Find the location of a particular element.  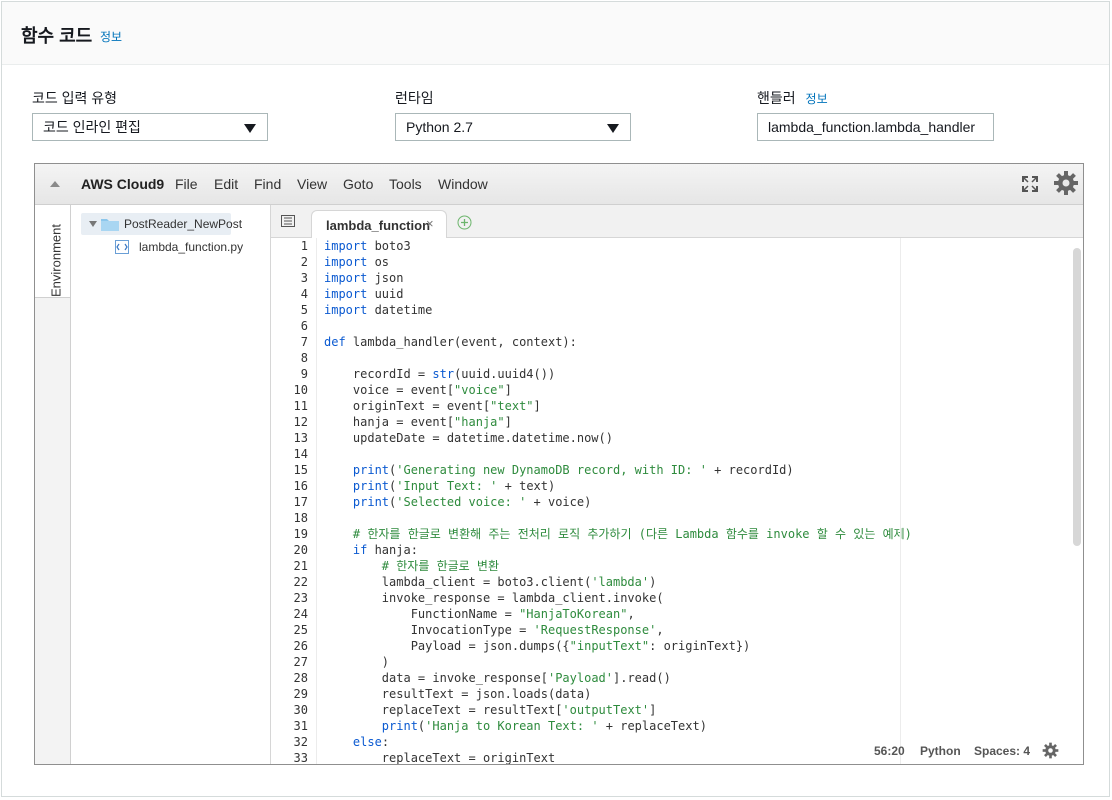

tree-root-label: PostReader_NewPost is located at coordinates (183, 224).